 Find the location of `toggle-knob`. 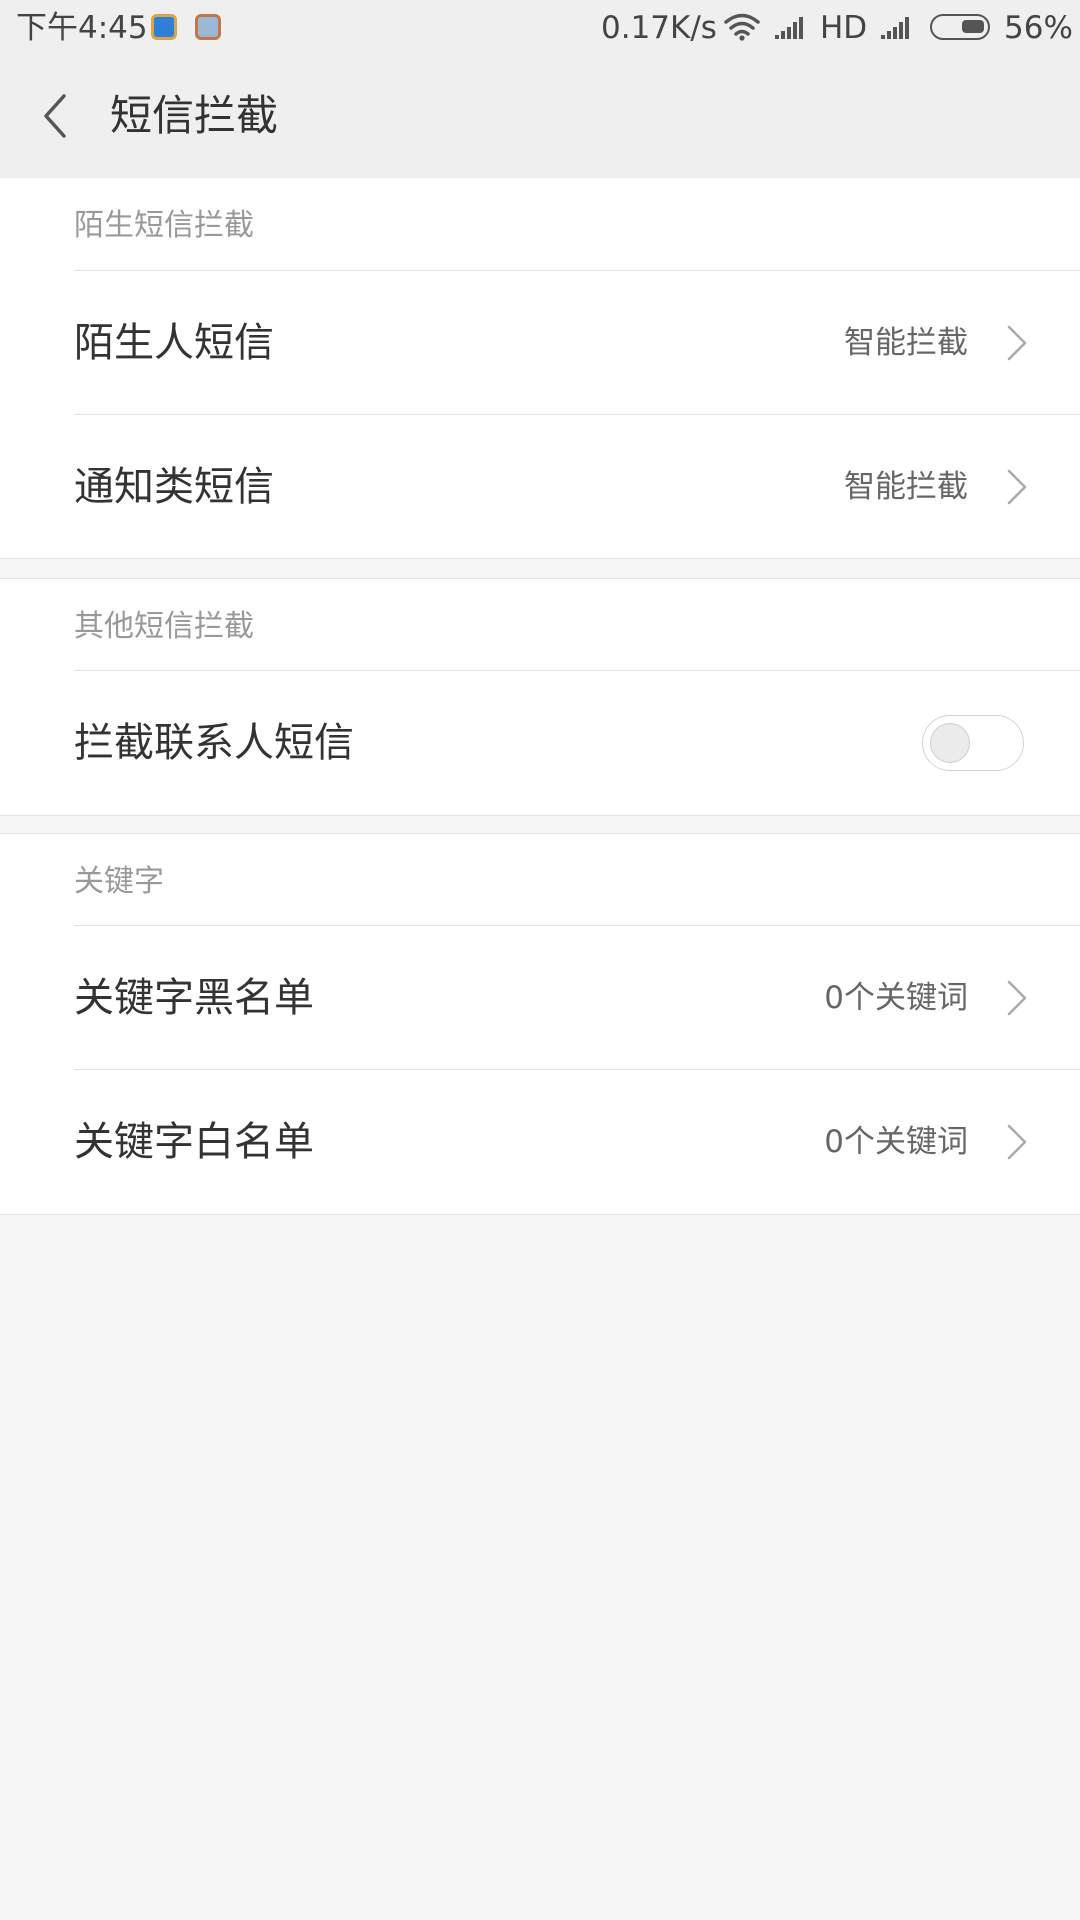

toggle-knob is located at coordinates (950, 743).